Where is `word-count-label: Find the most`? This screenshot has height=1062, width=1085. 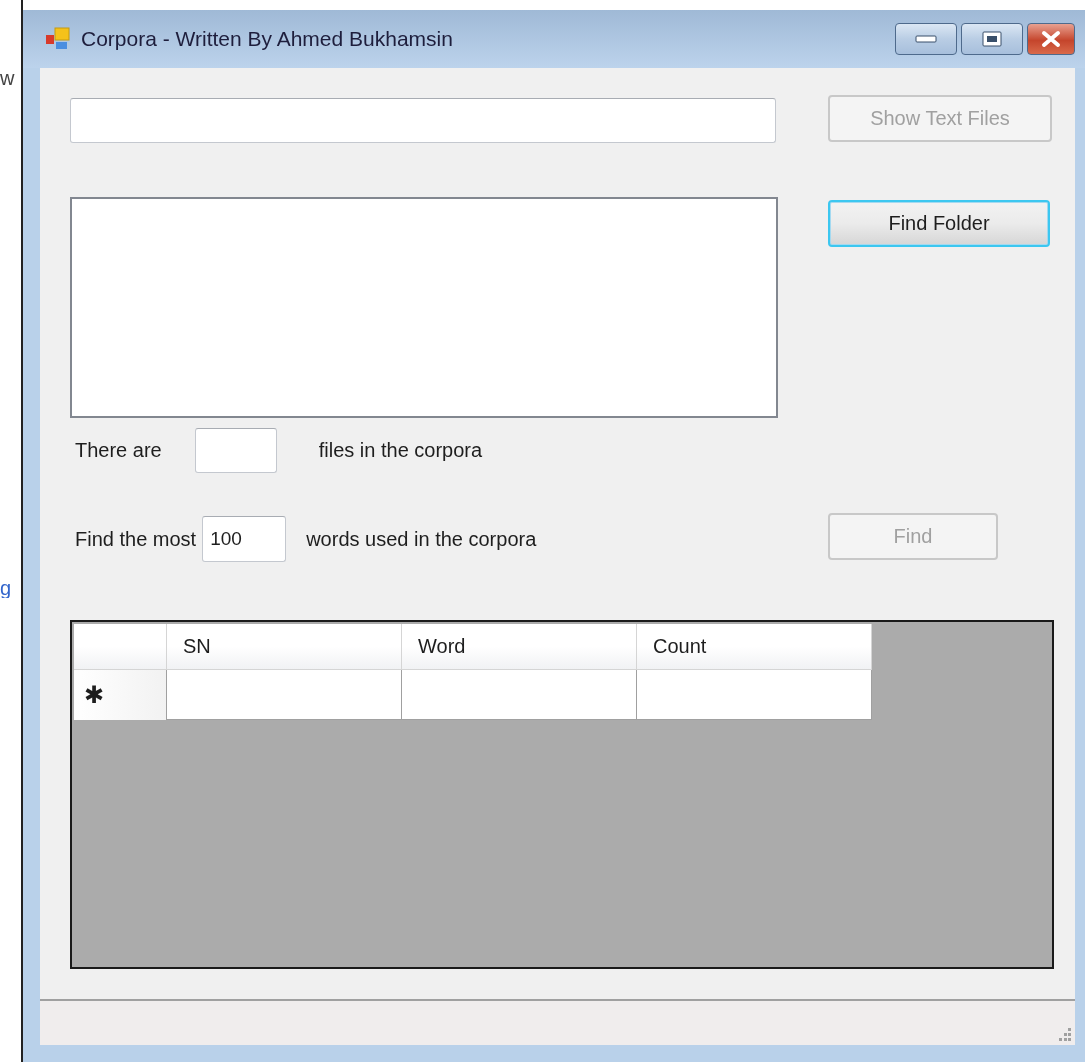
word-count-label: Find the most is located at coordinates (136, 539).